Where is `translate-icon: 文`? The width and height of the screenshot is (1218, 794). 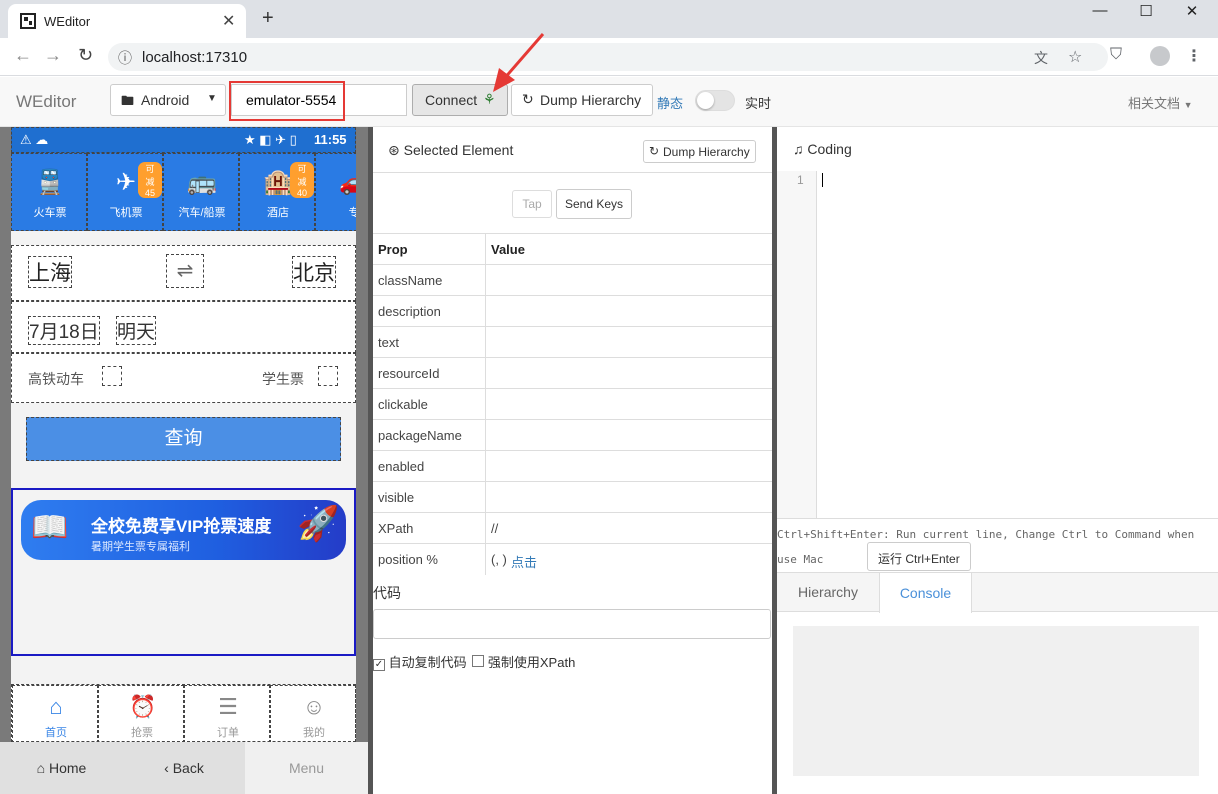 translate-icon: 文 is located at coordinates (1041, 58).